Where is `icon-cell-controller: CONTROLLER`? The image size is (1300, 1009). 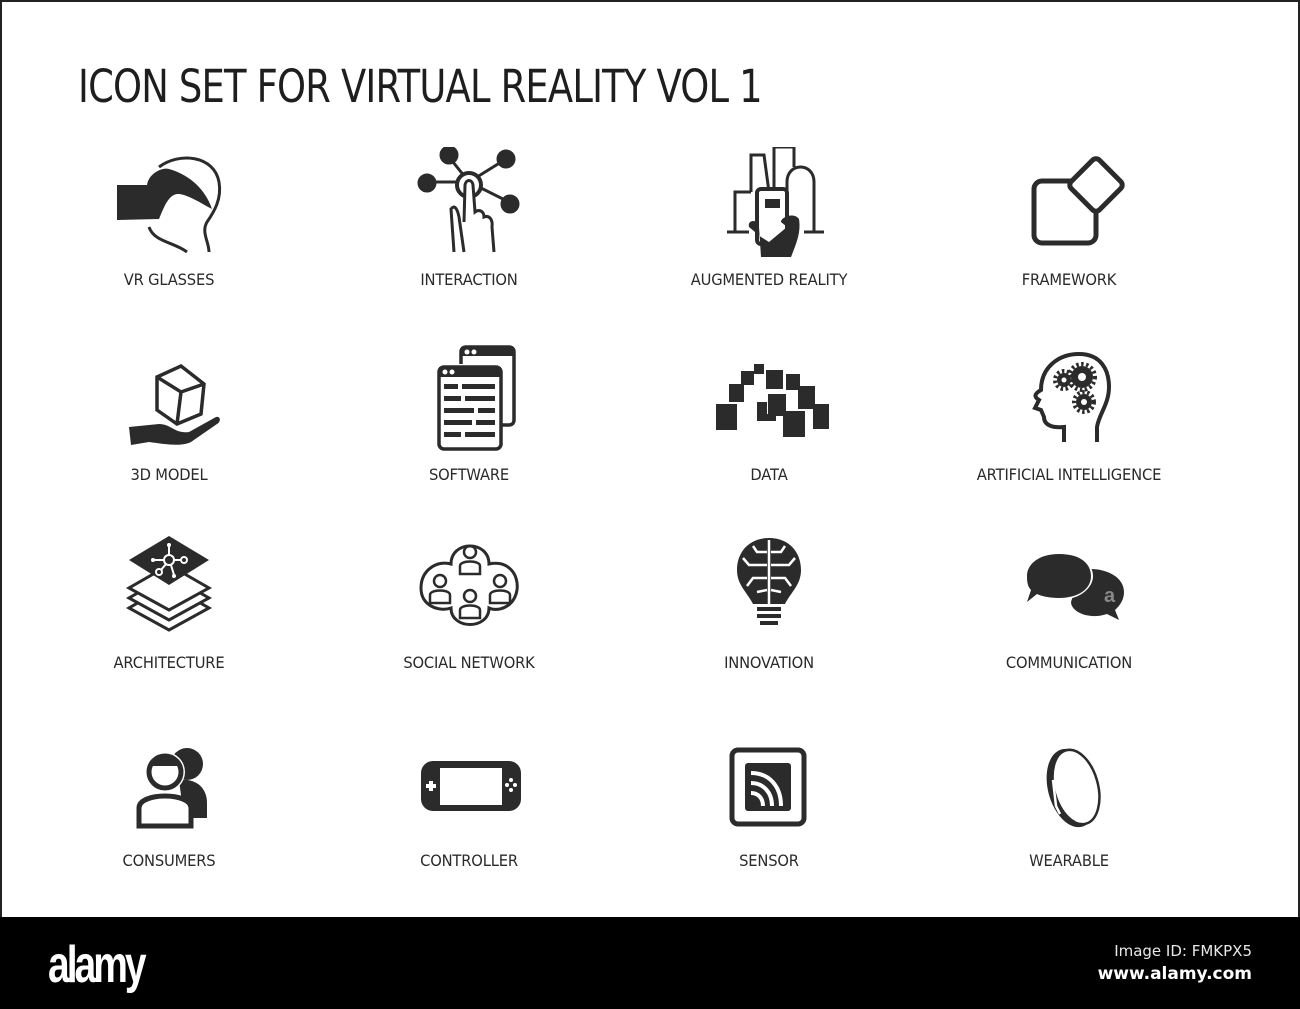 icon-cell-controller: CONTROLLER is located at coordinates (469, 803).